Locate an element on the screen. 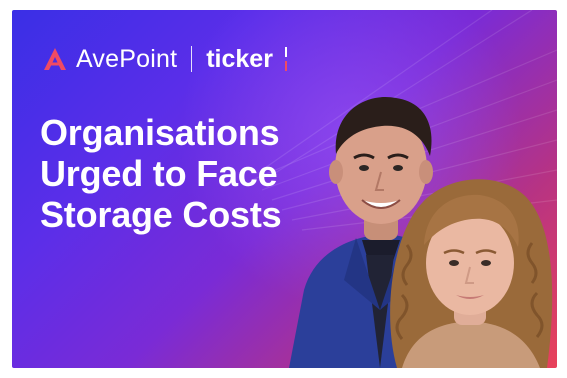 This screenshot has height=378, width=567. brand-divider is located at coordinates (192, 59).